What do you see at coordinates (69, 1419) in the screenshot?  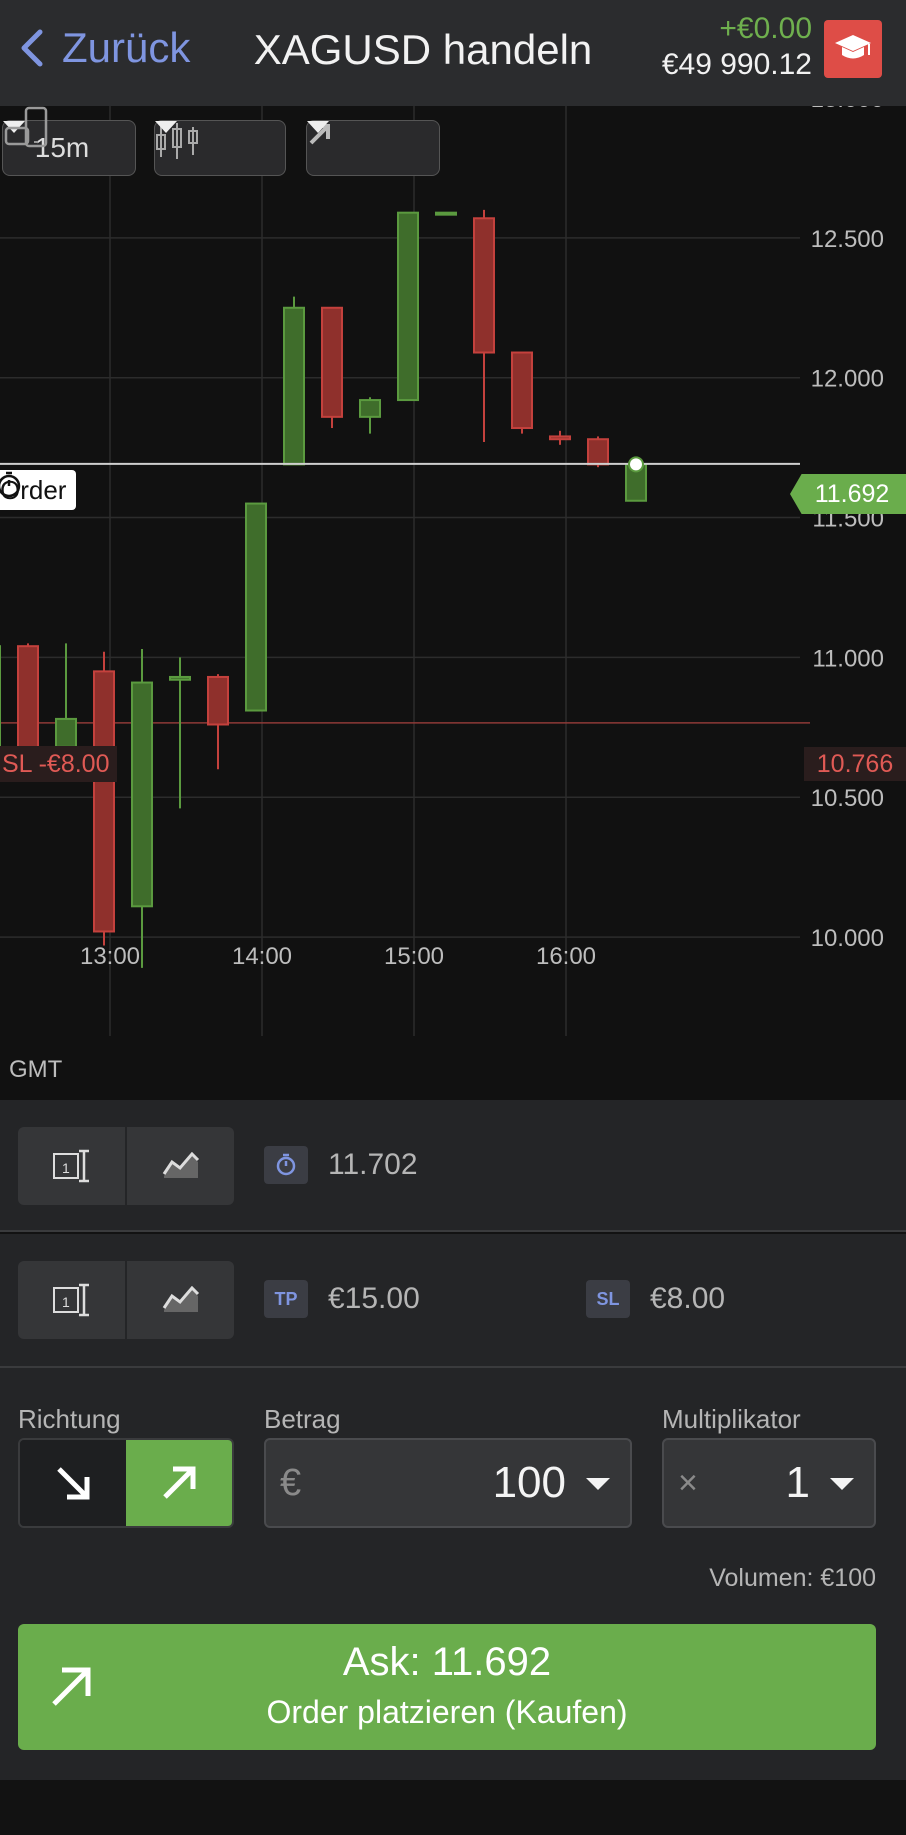 I see `direction-label: Richtung` at bounding box center [69, 1419].